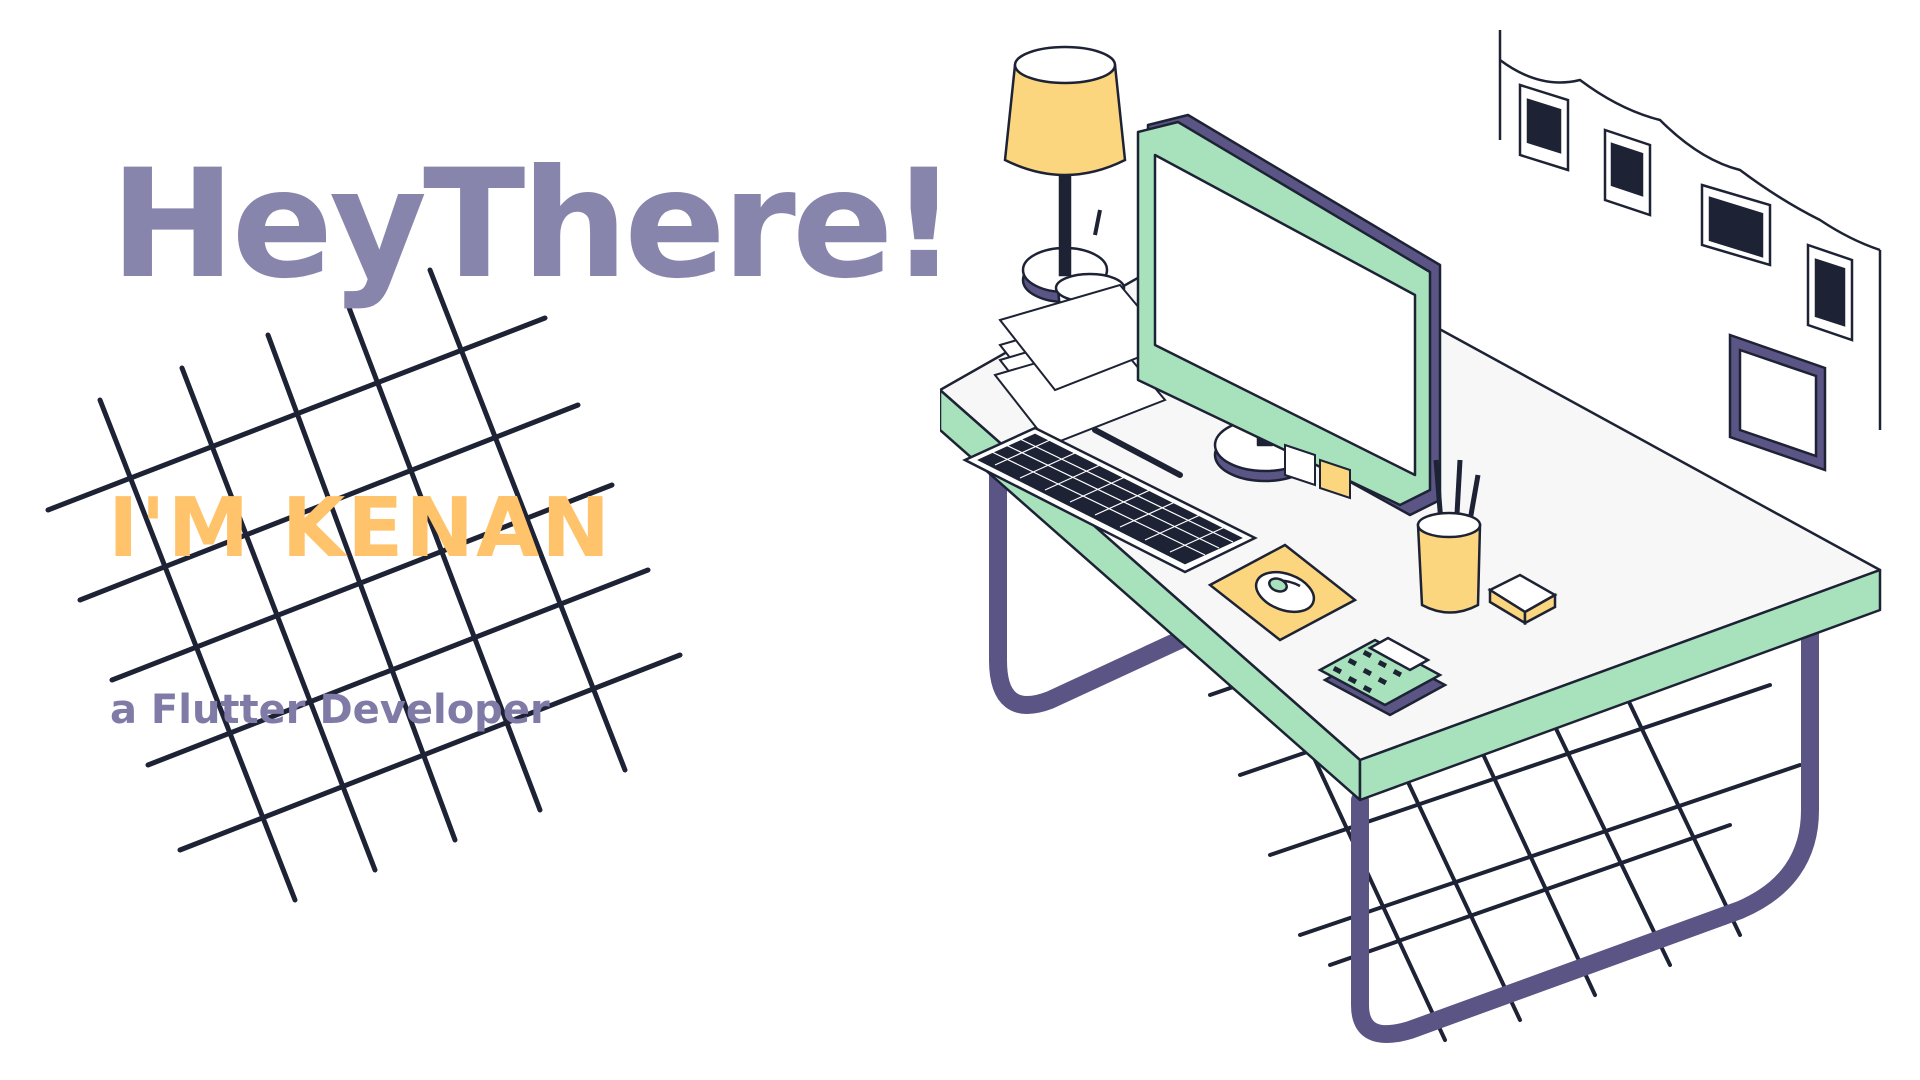  I want to click on desk-lamp-icon, so click(1065, 174).